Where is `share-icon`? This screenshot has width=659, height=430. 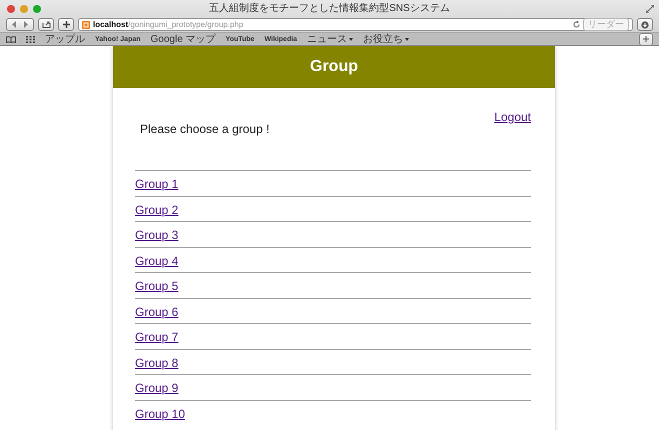
share-icon is located at coordinates (46, 24).